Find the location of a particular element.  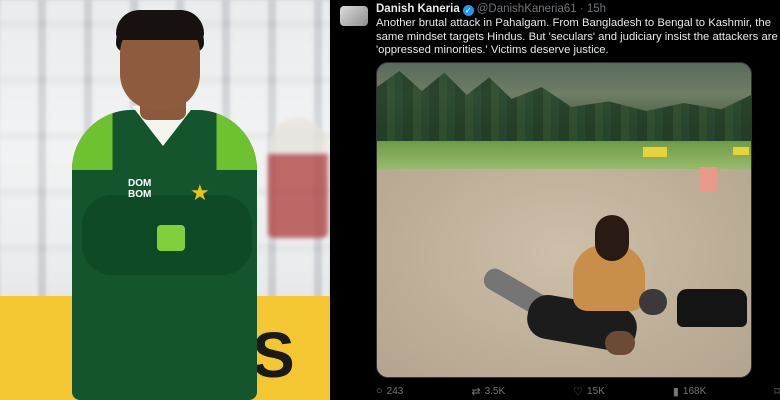

star-emblem-icon: ★ is located at coordinates (200, 192).